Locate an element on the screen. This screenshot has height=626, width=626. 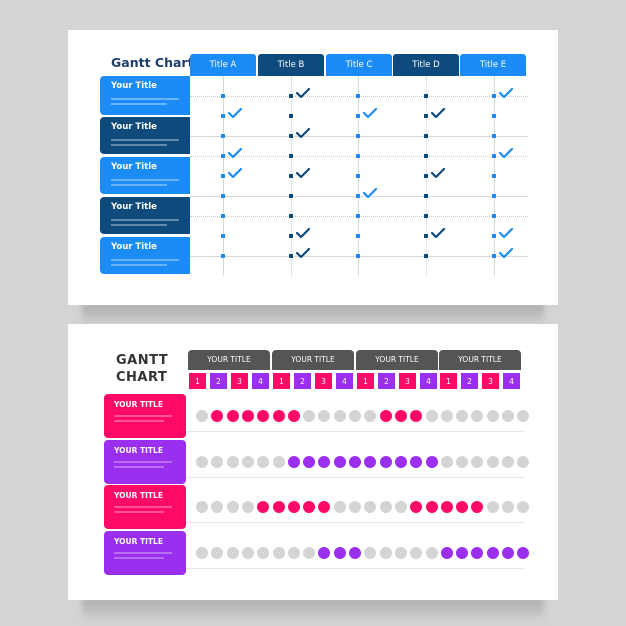
task-label-3: YOUR TITLE is located at coordinates (145, 507).